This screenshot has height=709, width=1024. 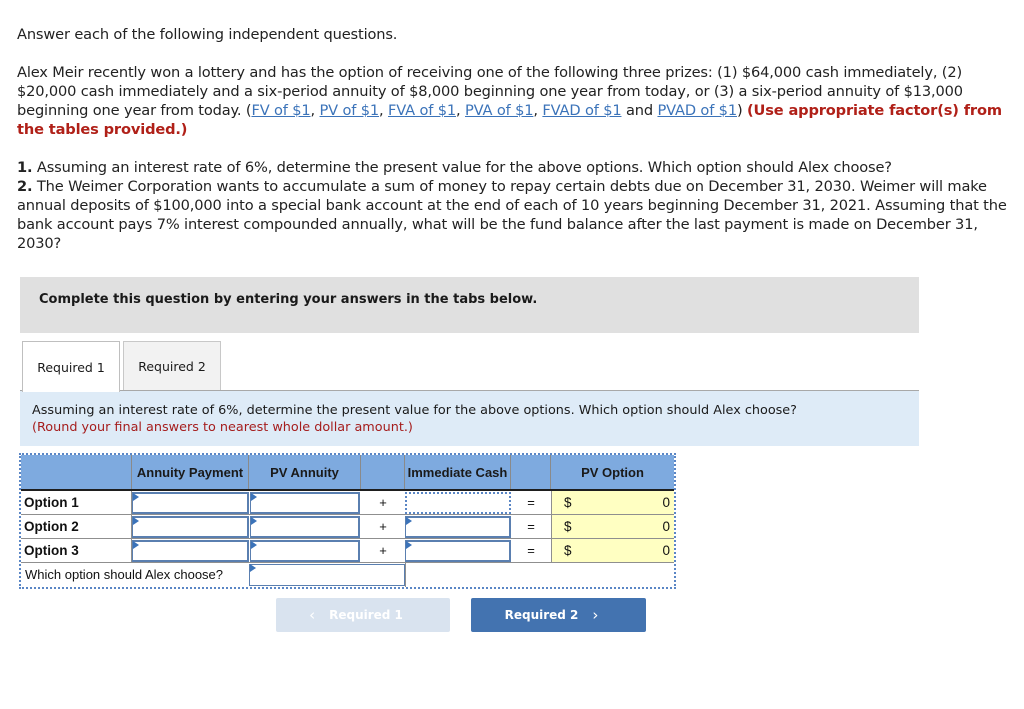 I want to click on header-op-blank, so click(x=383, y=472).